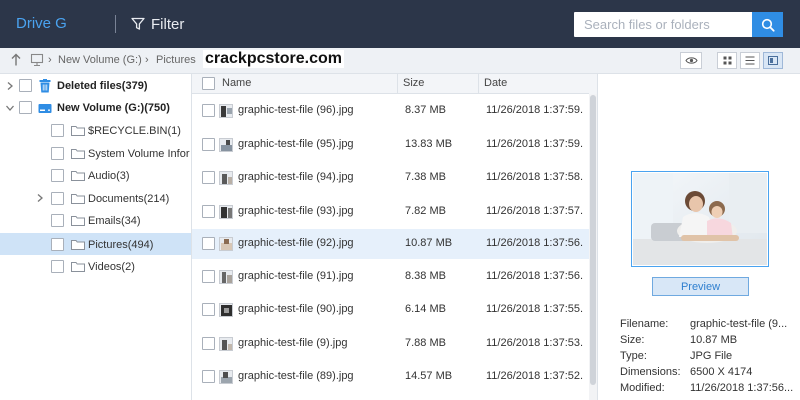 This screenshot has height=400, width=800. Describe the element at coordinates (429, 144) in the screenshot. I see `file-size: 13.83 MB` at that location.